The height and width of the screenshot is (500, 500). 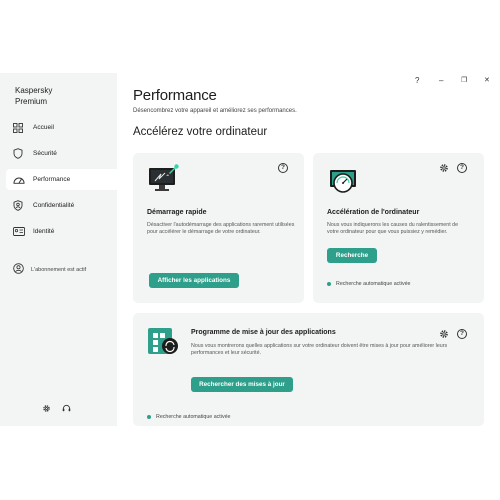 I want to click on sidebar-item-label: Performance, so click(x=52, y=179).